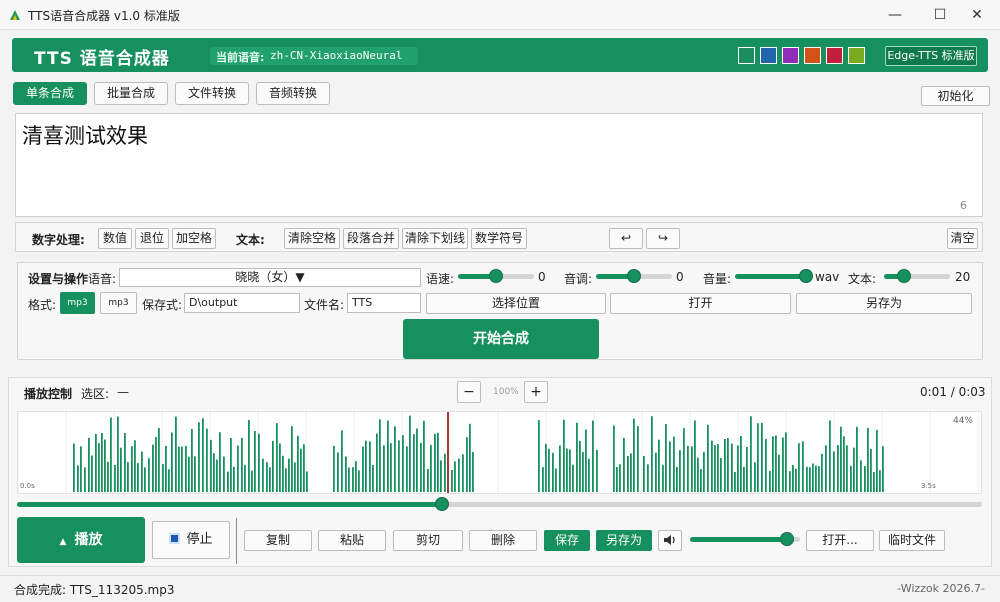 Image resolution: width=1000 pixels, height=602 pixels. What do you see at coordinates (499, 504) in the screenshot?
I see `playback-progress-bar` at bounding box center [499, 504].